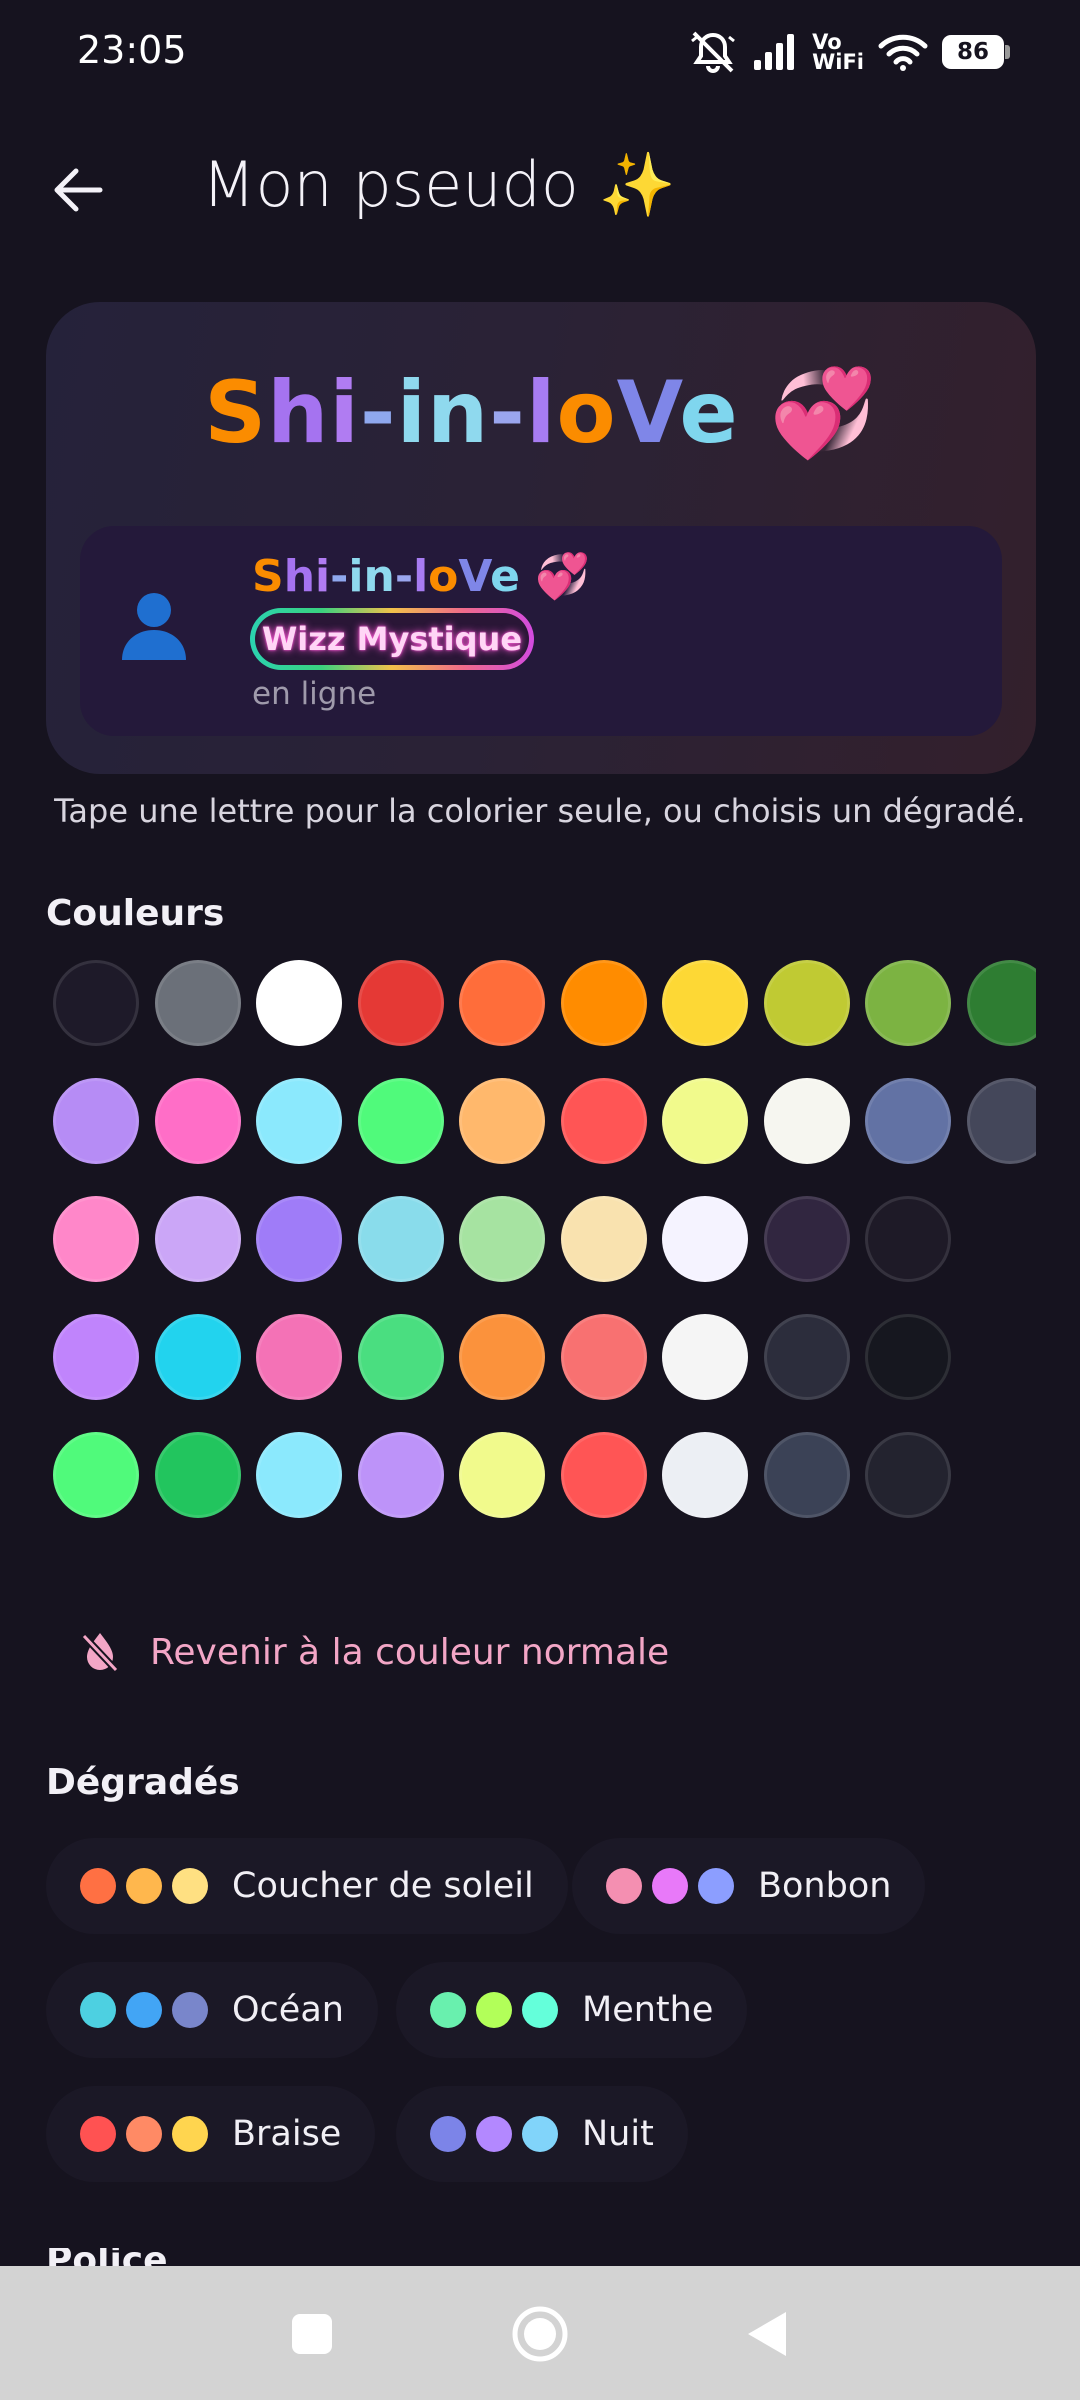 The width and height of the screenshot is (1080, 2400). Describe the element at coordinates (421, 576) in the screenshot. I see `chat-preview-letter-7: l` at that location.